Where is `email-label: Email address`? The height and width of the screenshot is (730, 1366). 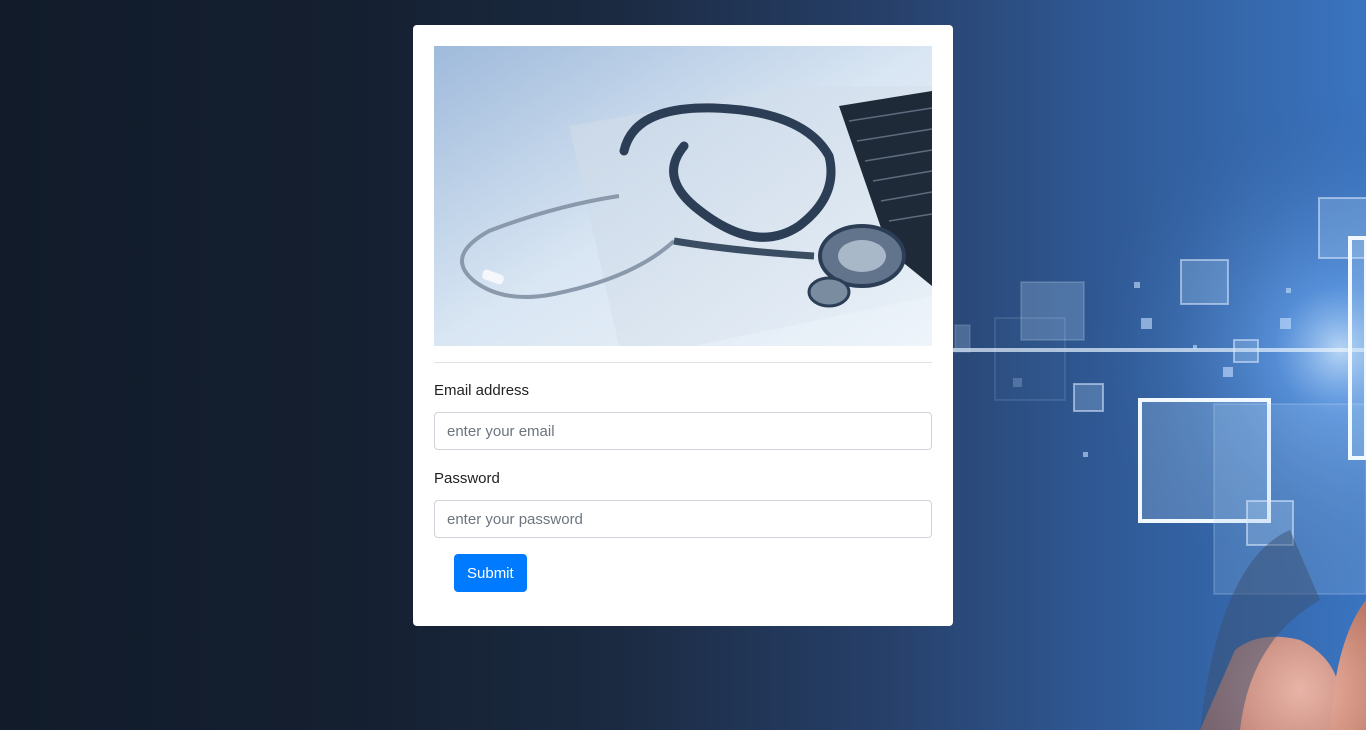
email-label: Email address is located at coordinates (482, 390).